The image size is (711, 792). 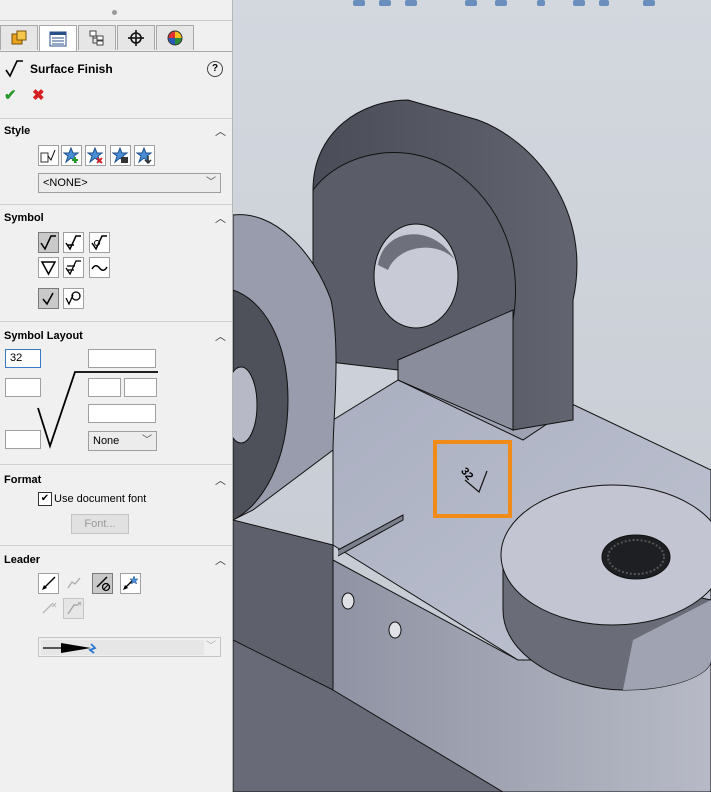 I want to click on crosshair-icon, so click(x=136, y=38).